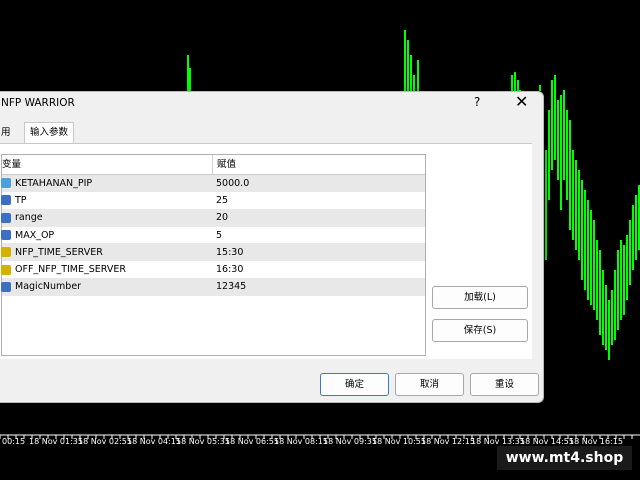 The height and width of the screenshot is (480, 640). What do you see at coordinates (21, 200) in the screenshot?
I see `param-name: TP` at bounding box center [21, 200].